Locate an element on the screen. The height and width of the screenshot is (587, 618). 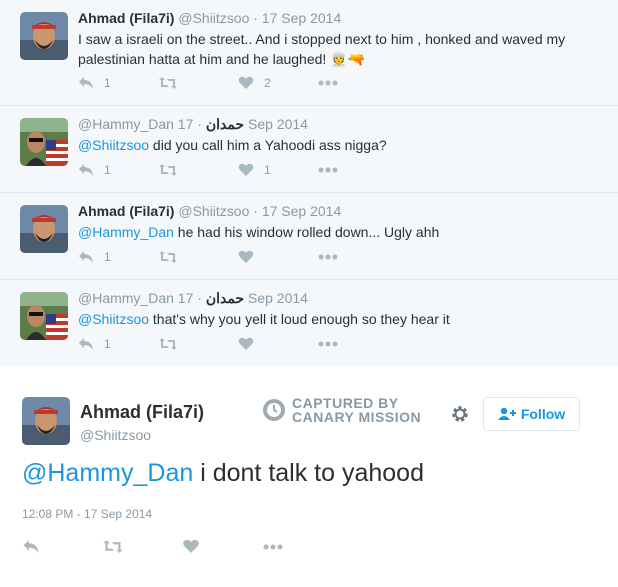
tweet-actions: 1 1 is located at coordinates (238, 170).